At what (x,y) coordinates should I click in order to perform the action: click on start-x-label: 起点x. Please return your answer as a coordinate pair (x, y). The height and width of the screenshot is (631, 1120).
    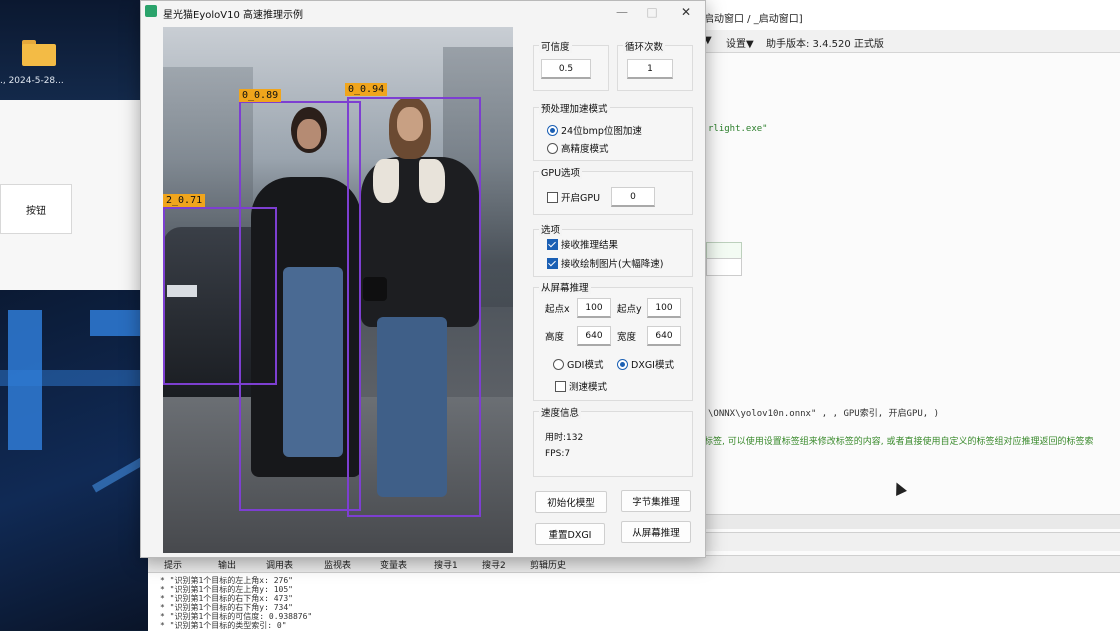
    Looking at the image, I should click on (557, 309).